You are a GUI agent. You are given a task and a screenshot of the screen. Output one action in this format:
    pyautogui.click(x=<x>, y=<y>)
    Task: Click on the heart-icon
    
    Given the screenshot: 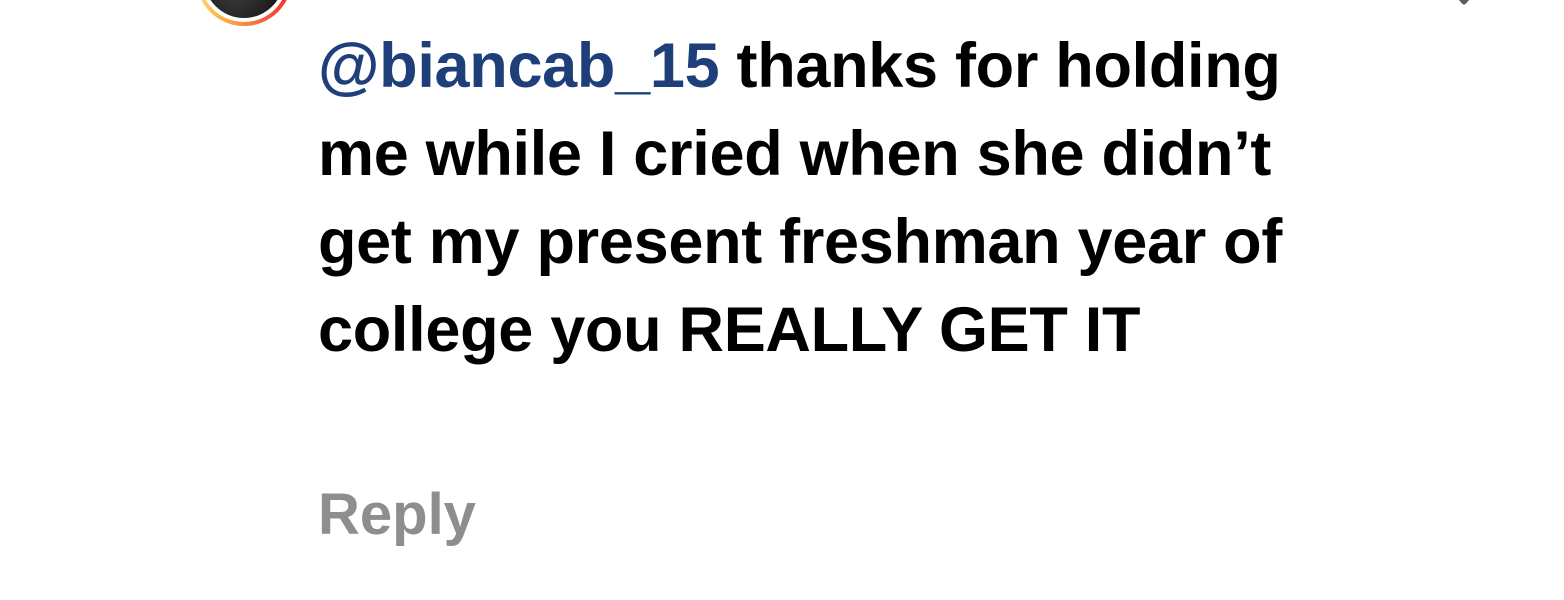 What is the action you would take?
    pyautogui.click(x=1464, y=15)
    